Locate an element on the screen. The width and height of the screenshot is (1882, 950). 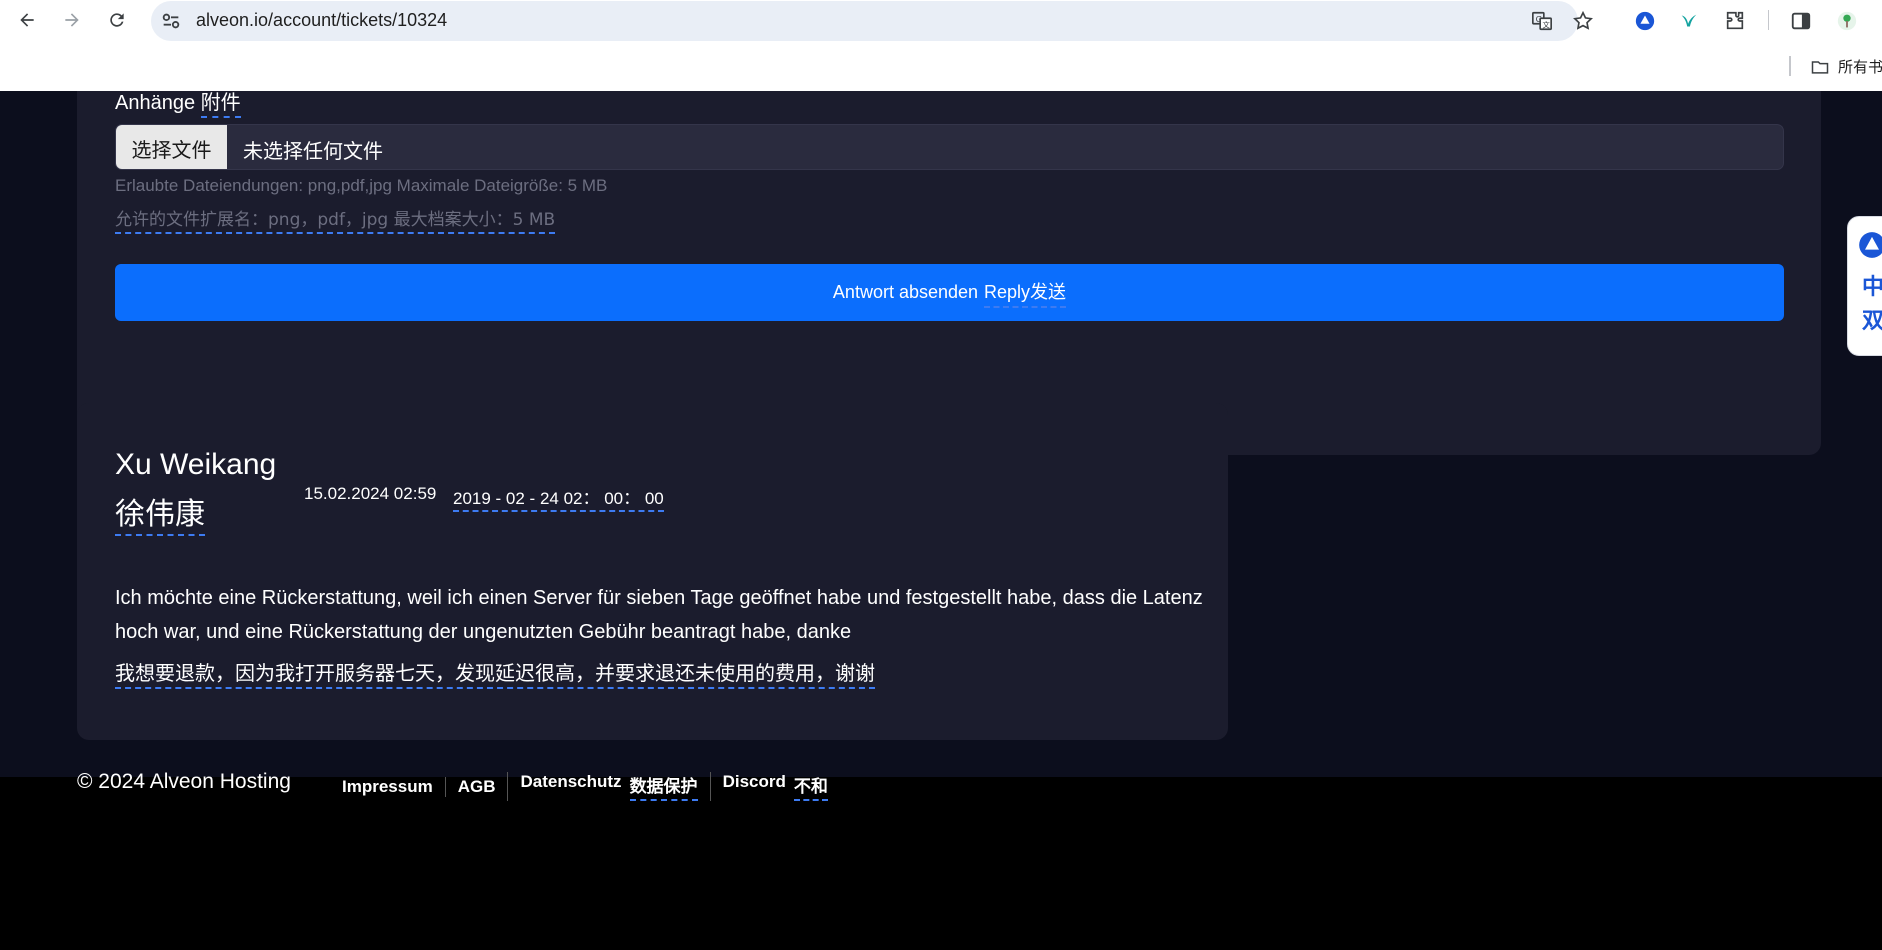
reload-icon is located at coordinates (117, 20).